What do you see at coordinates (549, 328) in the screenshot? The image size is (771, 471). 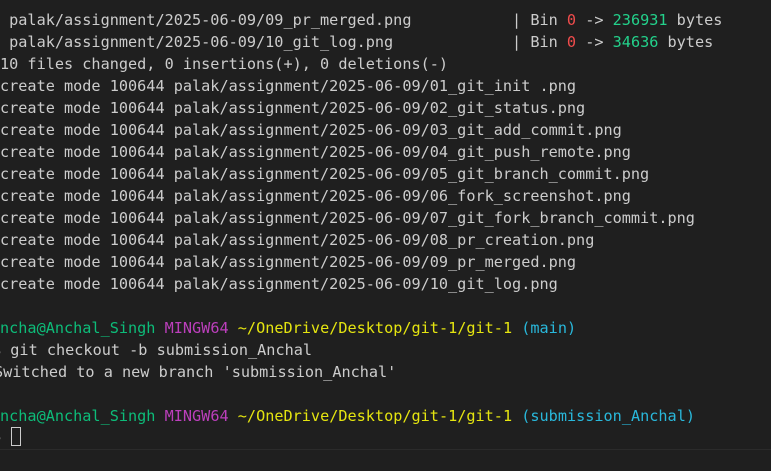 I see `prompt-branch: (main)` at bounding box center [549, 328].